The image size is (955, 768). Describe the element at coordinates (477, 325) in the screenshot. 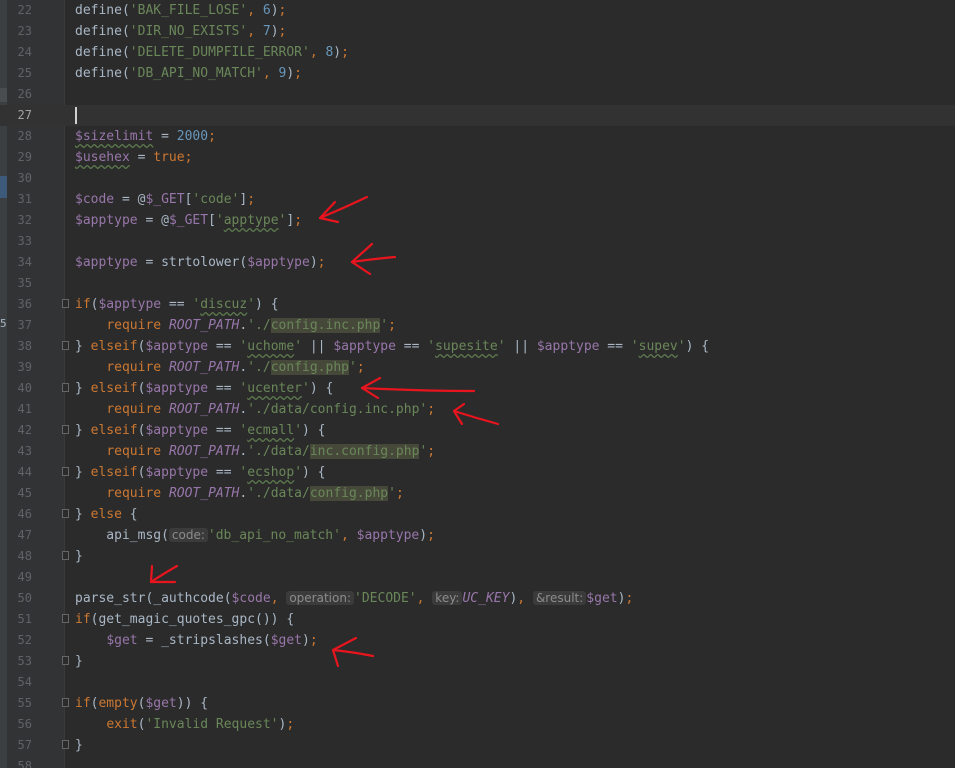

I see `code-line: 37 require ROOT_PATH.'./config.inc.php';` at that location.